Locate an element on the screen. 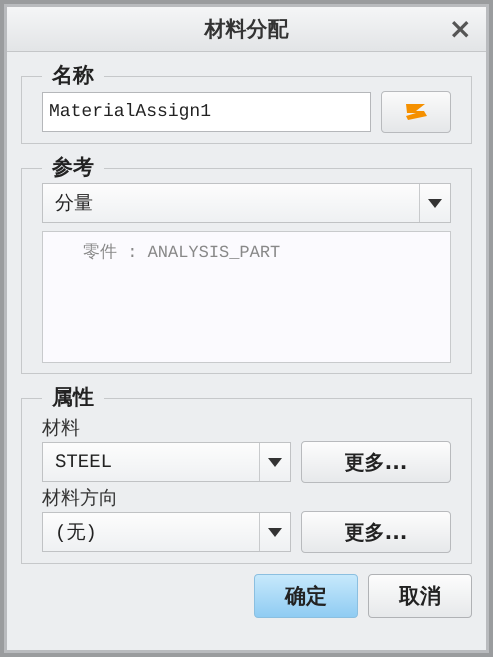 This screenshot has width=493, height=657. close-button: × is located at coordinates (460, 29).